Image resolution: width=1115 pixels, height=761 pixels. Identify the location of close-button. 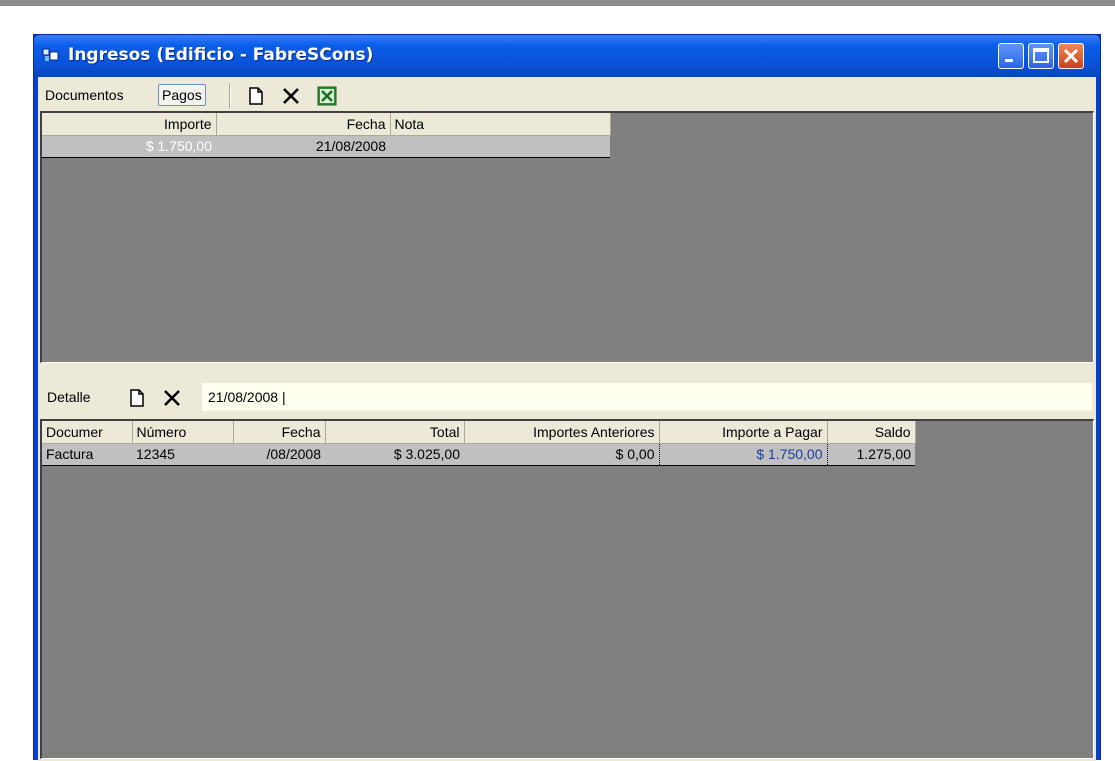
(1071, 56).